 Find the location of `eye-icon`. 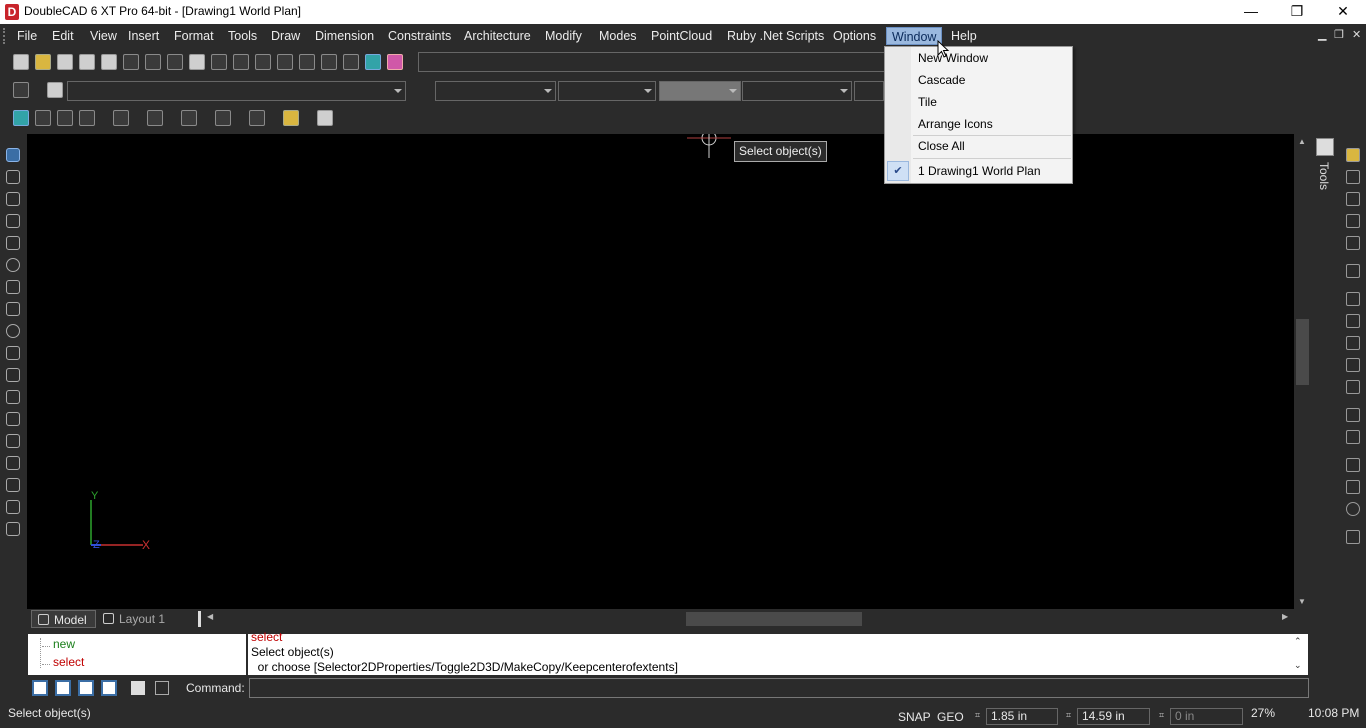

eye-icon is located at coordinates (13, 375).